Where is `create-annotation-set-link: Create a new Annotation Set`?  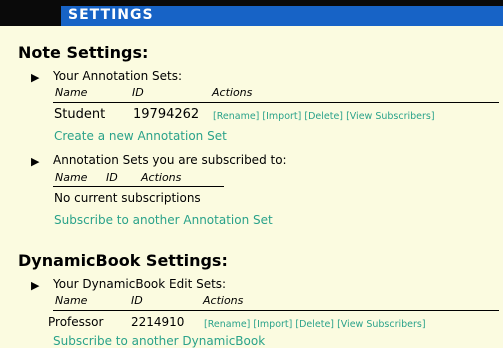 create-annotation-set-link: Create a new Annotation Set is located at coordinates (140, 136).